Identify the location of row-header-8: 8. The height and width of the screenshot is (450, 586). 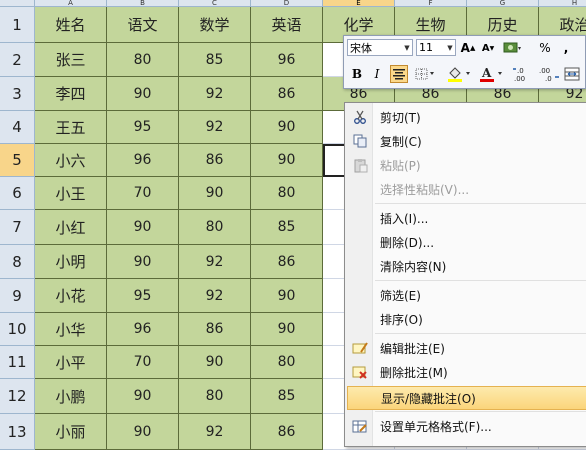
(17, 262).